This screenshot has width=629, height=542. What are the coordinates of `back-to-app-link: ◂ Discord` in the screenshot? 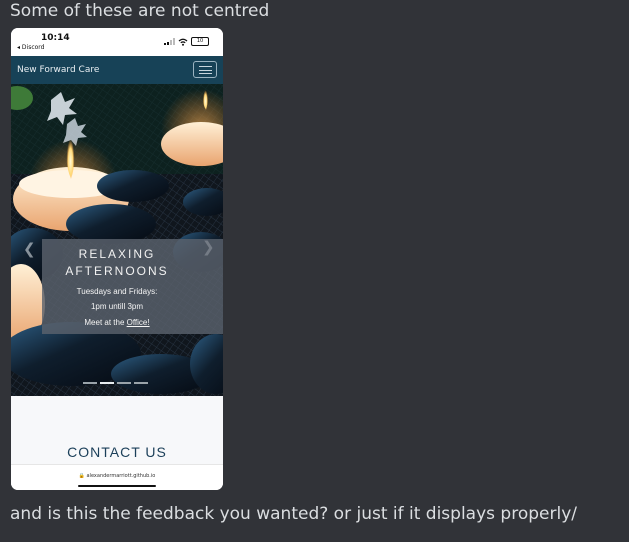 It's located at (30, 47).